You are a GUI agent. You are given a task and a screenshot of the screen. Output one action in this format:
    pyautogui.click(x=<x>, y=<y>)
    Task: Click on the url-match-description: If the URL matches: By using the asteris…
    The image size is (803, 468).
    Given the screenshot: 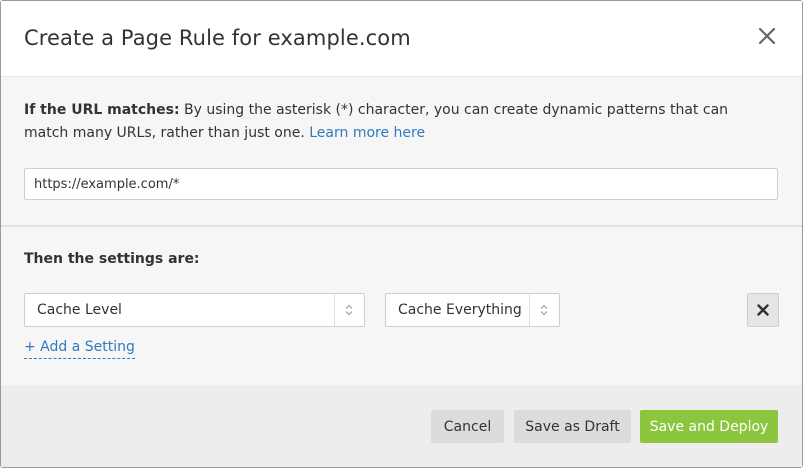 What is the action you would take?
    pyautogui.click(x=394, y=122)
    